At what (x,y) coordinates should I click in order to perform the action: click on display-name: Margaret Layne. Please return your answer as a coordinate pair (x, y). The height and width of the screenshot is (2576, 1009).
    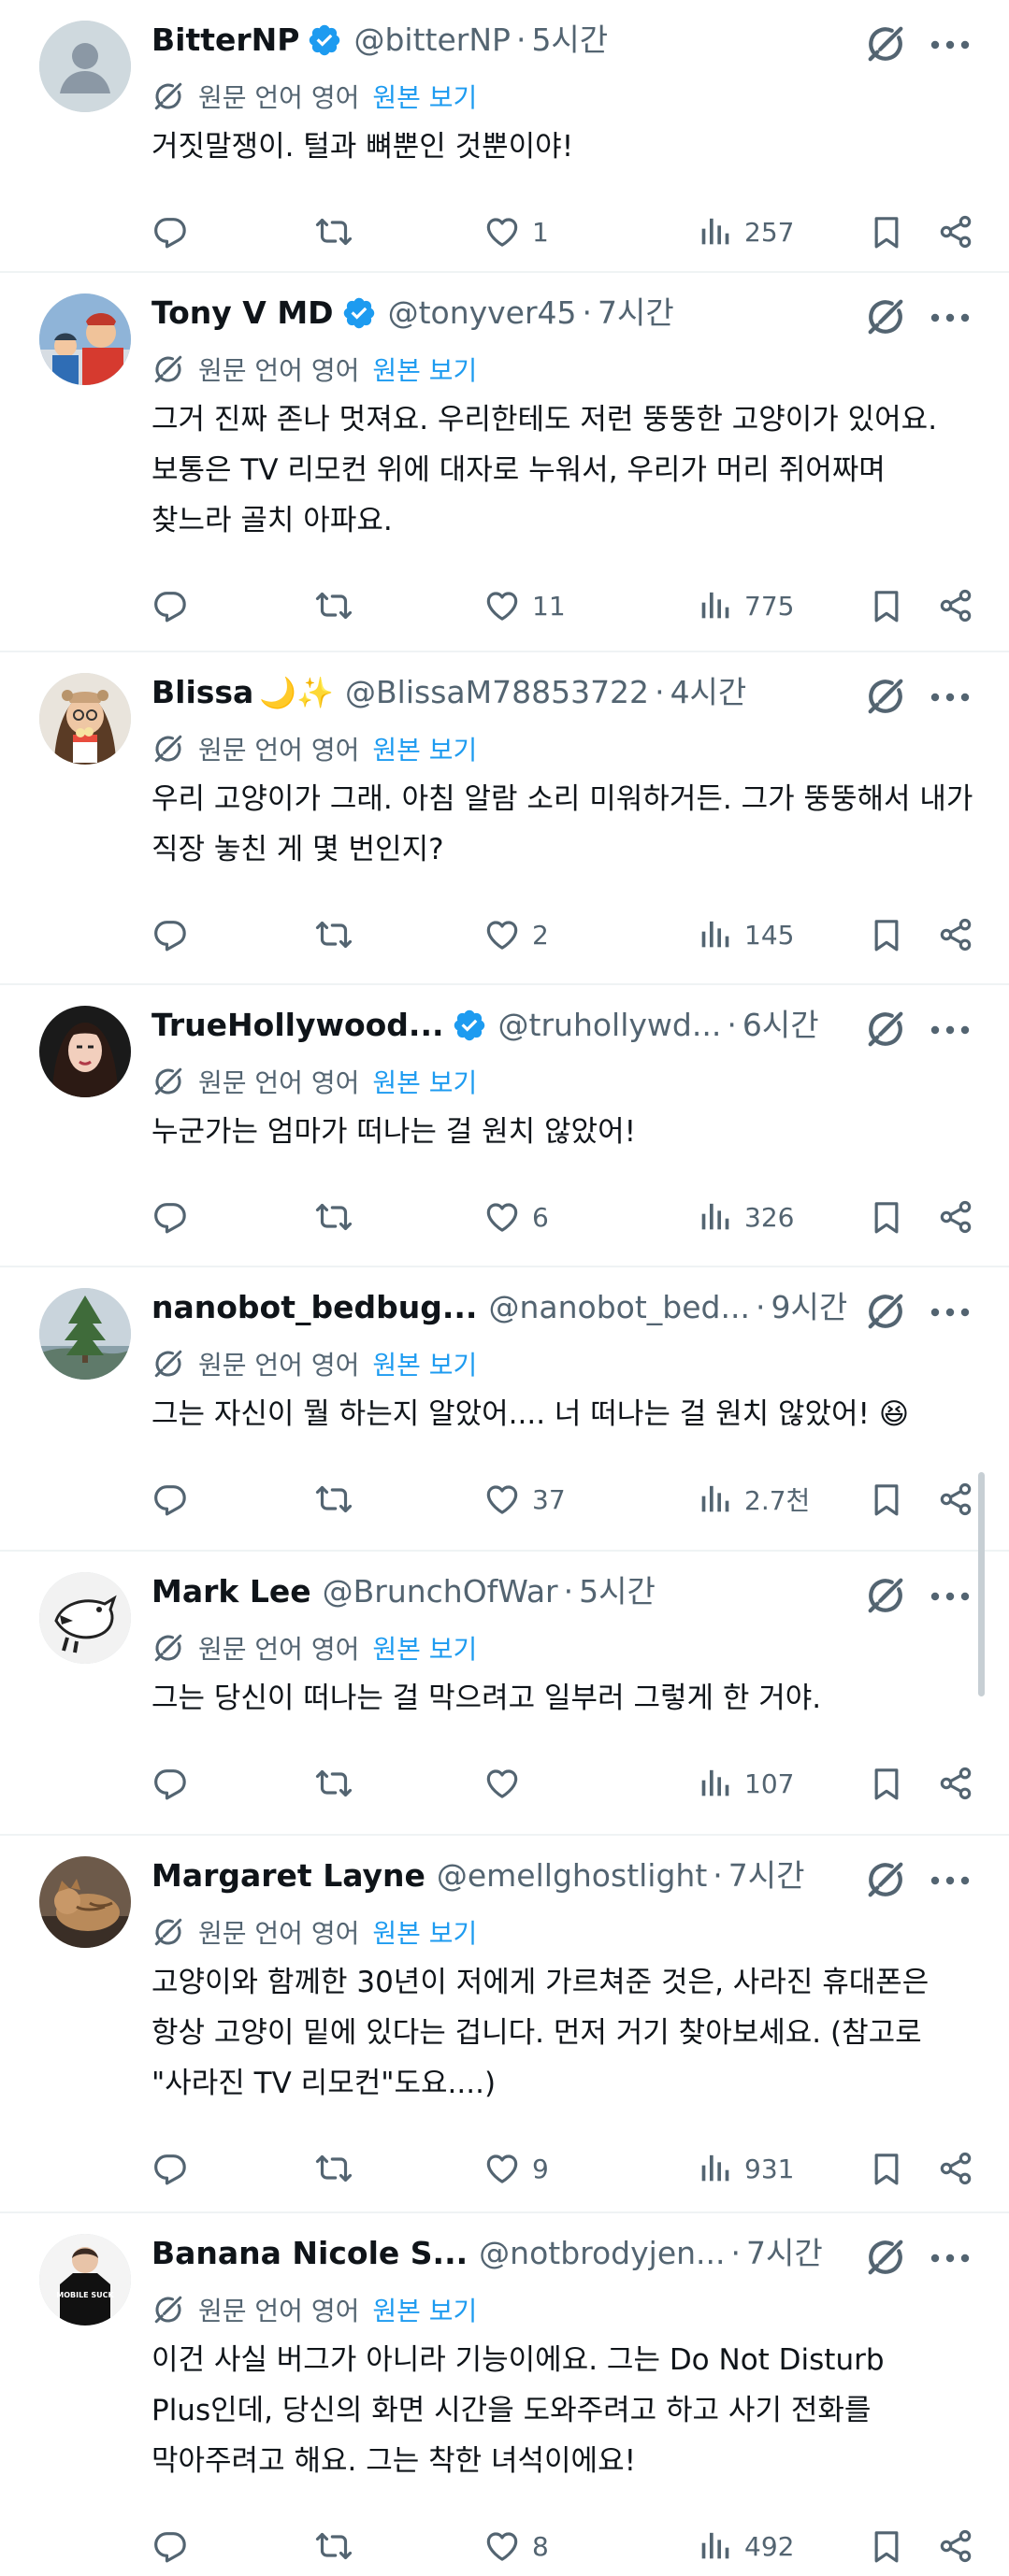
    Looking at the image, I should click on (288, 1875).